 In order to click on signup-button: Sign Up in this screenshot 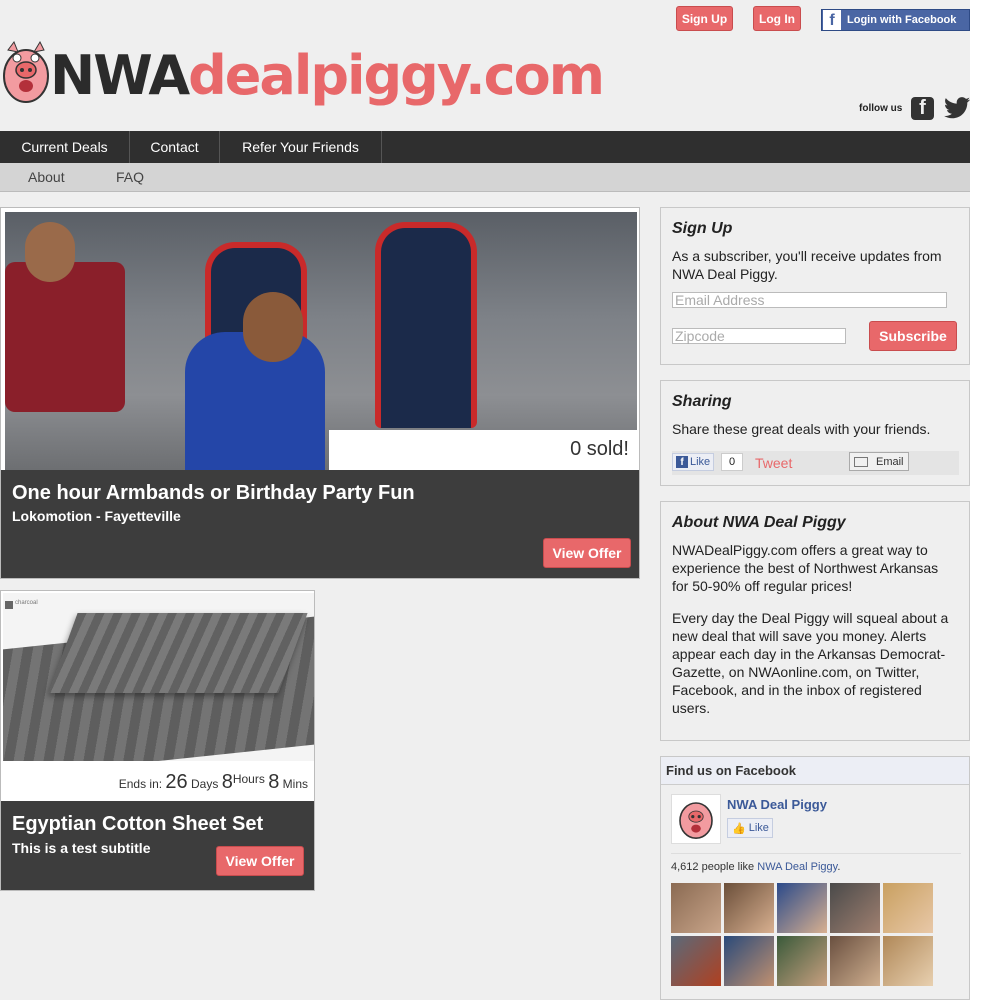, I will do `click(704, 18)`.